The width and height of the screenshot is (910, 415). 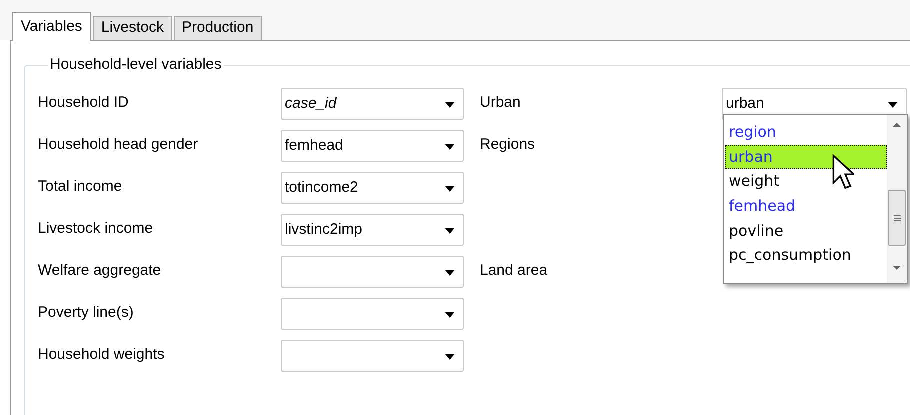 I want to click on list-item: weight, so click(x=806, y=181).